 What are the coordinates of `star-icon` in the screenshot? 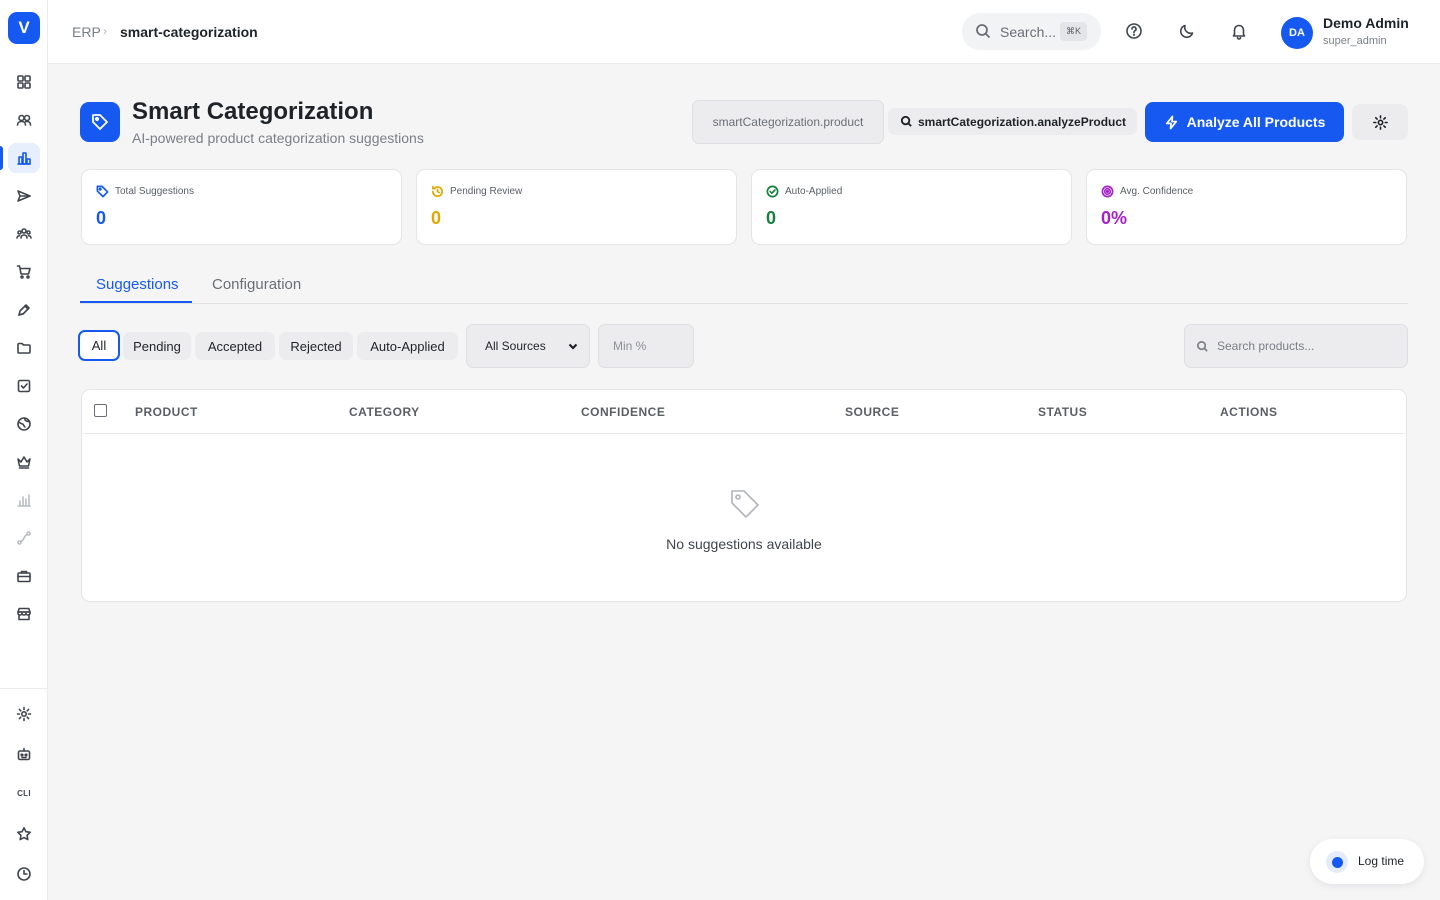 It's located at (24, 834).